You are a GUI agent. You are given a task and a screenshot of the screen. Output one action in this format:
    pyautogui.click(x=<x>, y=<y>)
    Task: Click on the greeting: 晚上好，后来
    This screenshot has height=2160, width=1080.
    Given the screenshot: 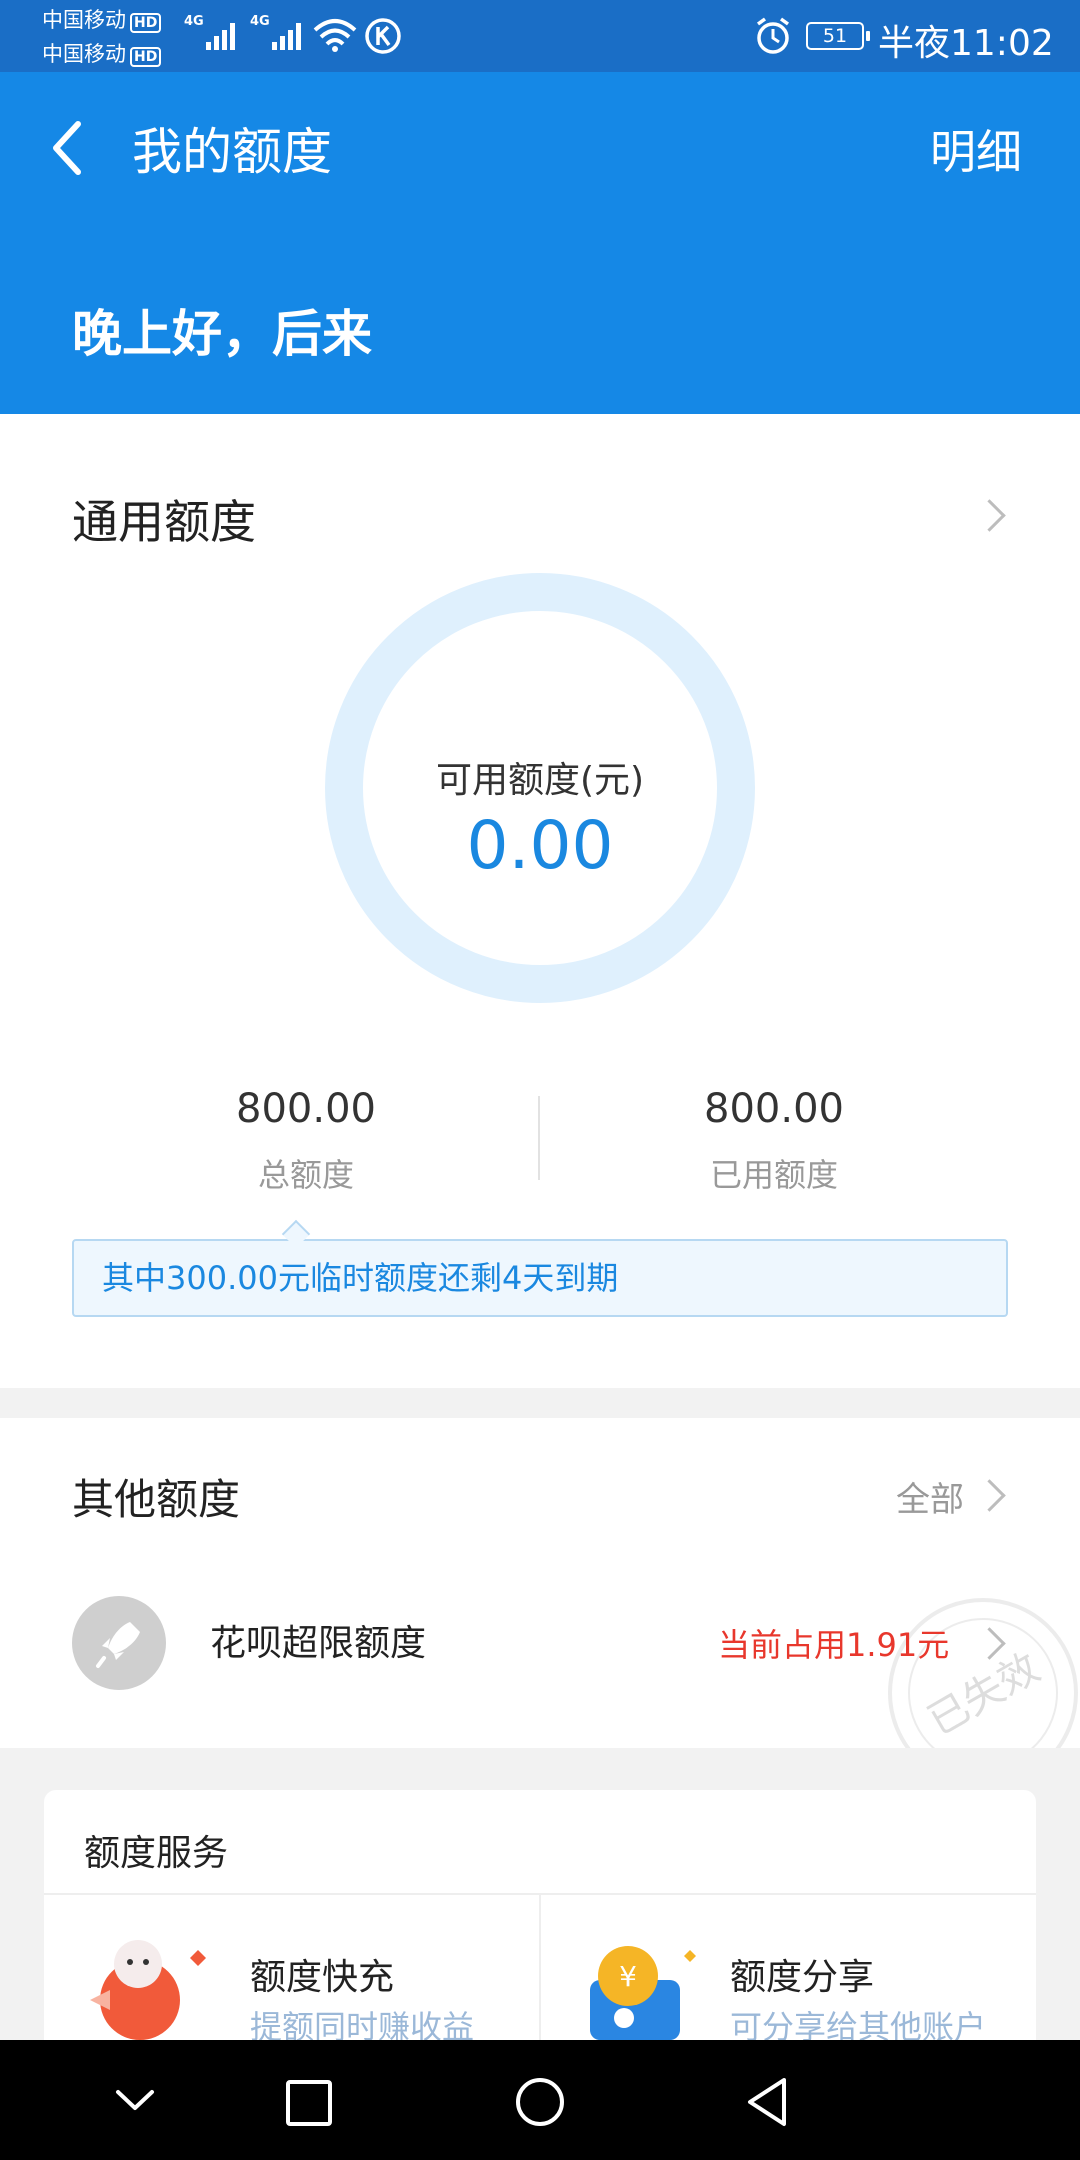 What is the action you would take?
    pyautogui.click(x=222, y=334)
    